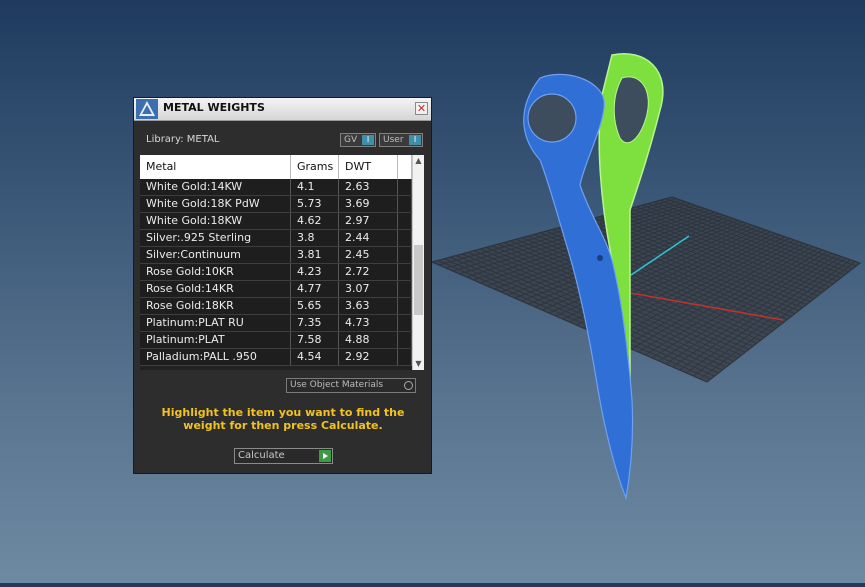  Describe the element at coordinates (282, 109) in the screenshot. I see `dialog-titlebar: METAL WEIGHTS ✕` at that location.